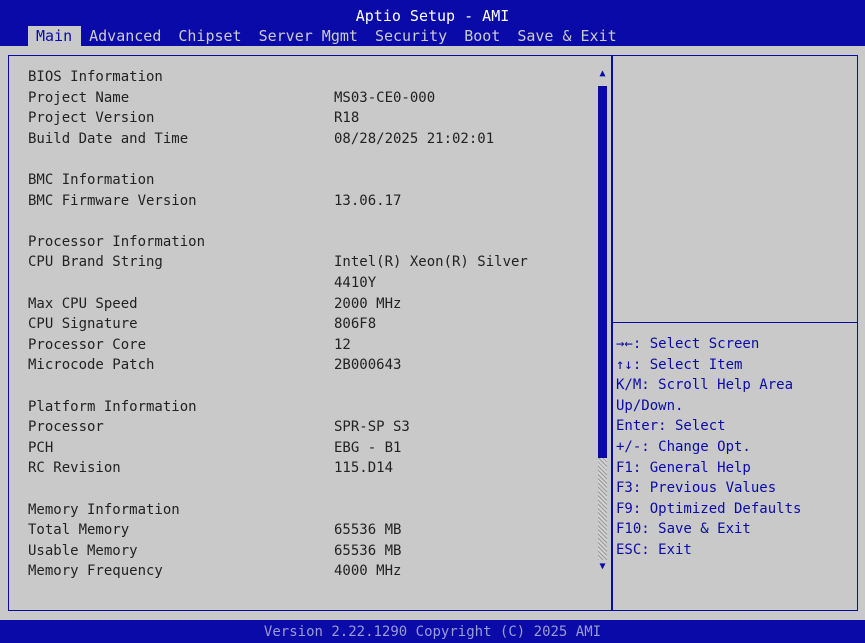  I want to click on row-label: Build Date and Time, so click(108, 138).